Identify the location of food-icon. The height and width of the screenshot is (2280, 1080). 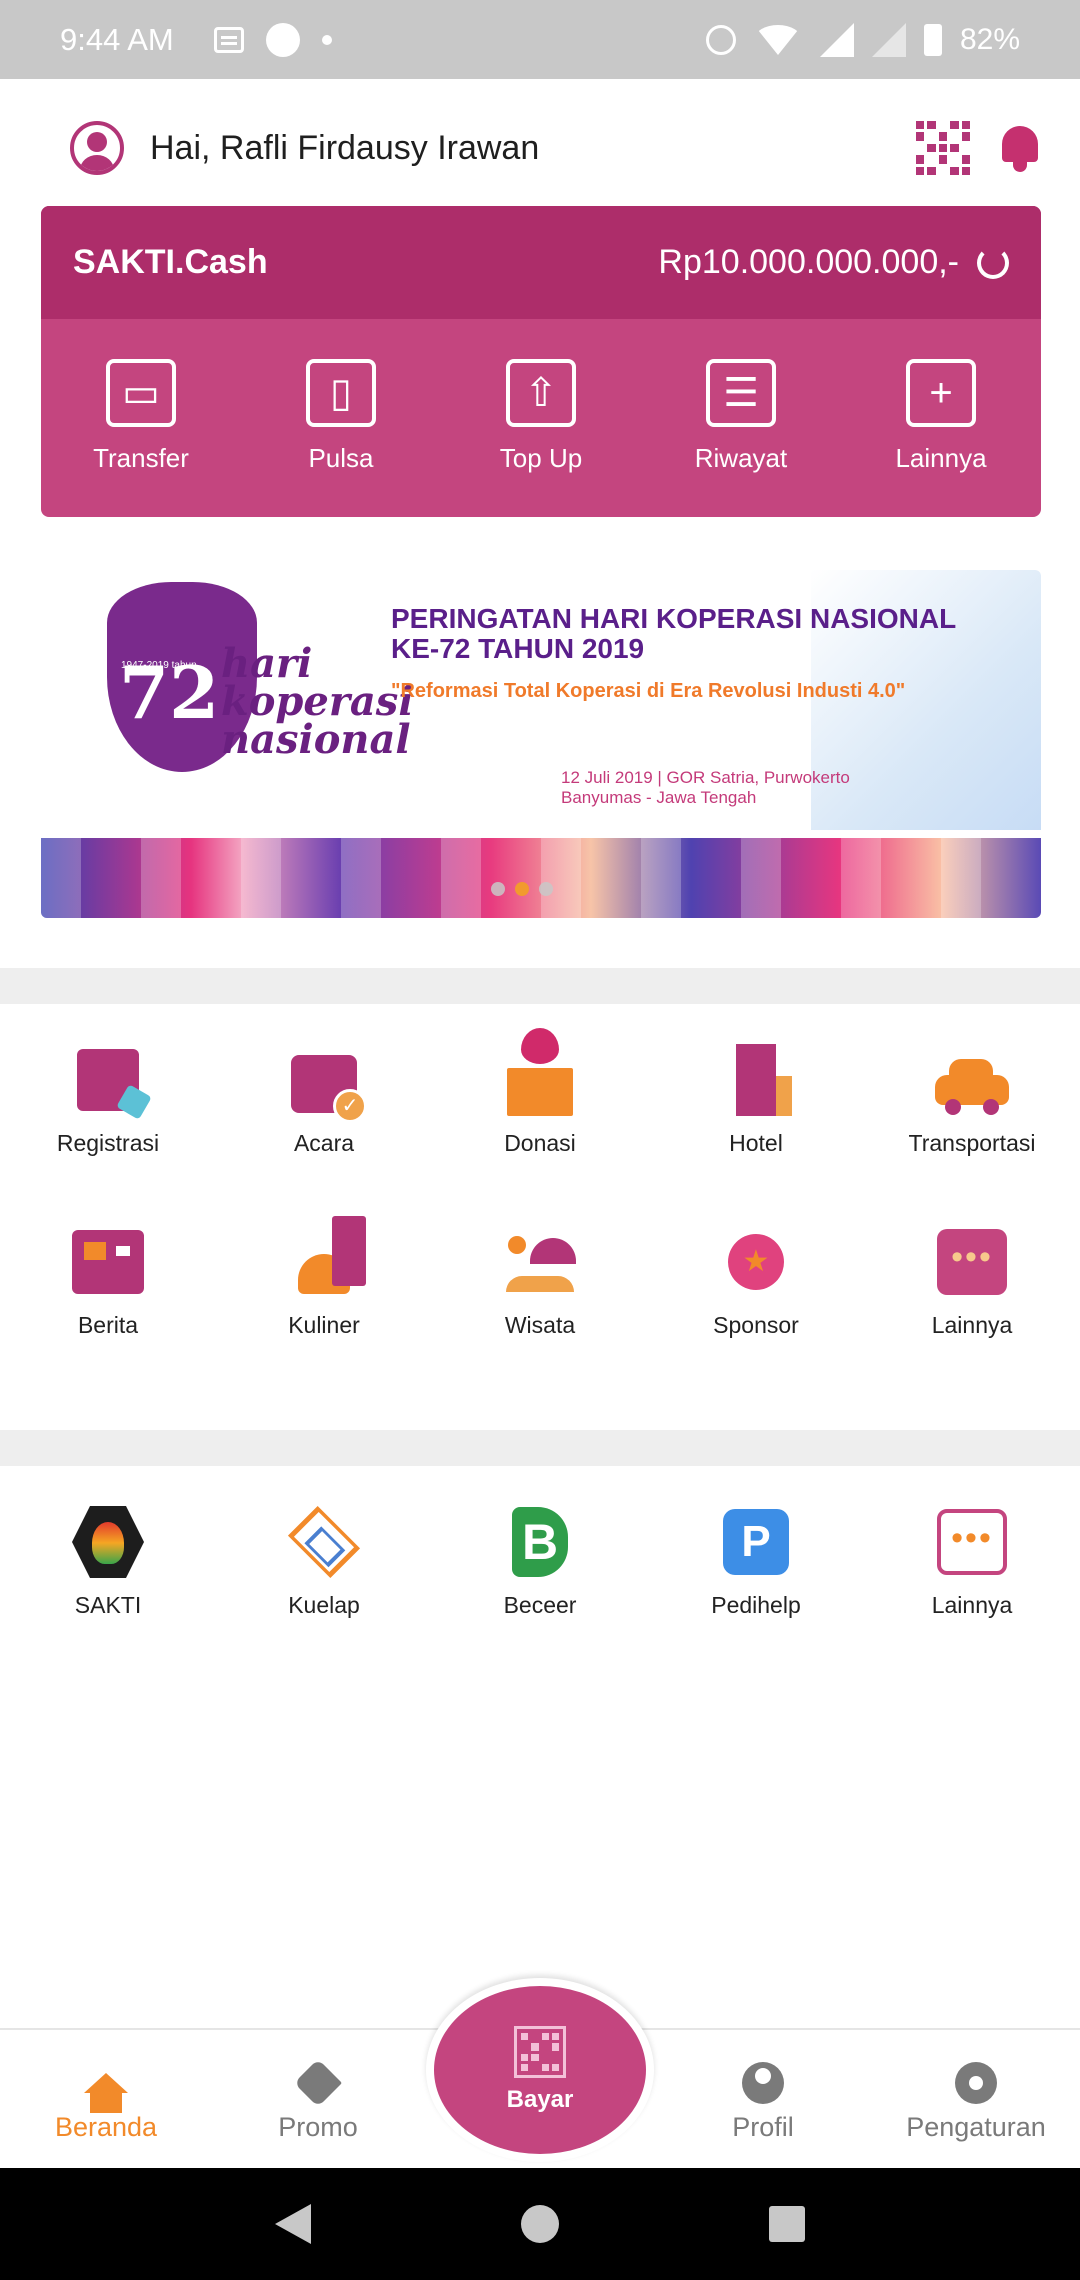
(332, 1255).